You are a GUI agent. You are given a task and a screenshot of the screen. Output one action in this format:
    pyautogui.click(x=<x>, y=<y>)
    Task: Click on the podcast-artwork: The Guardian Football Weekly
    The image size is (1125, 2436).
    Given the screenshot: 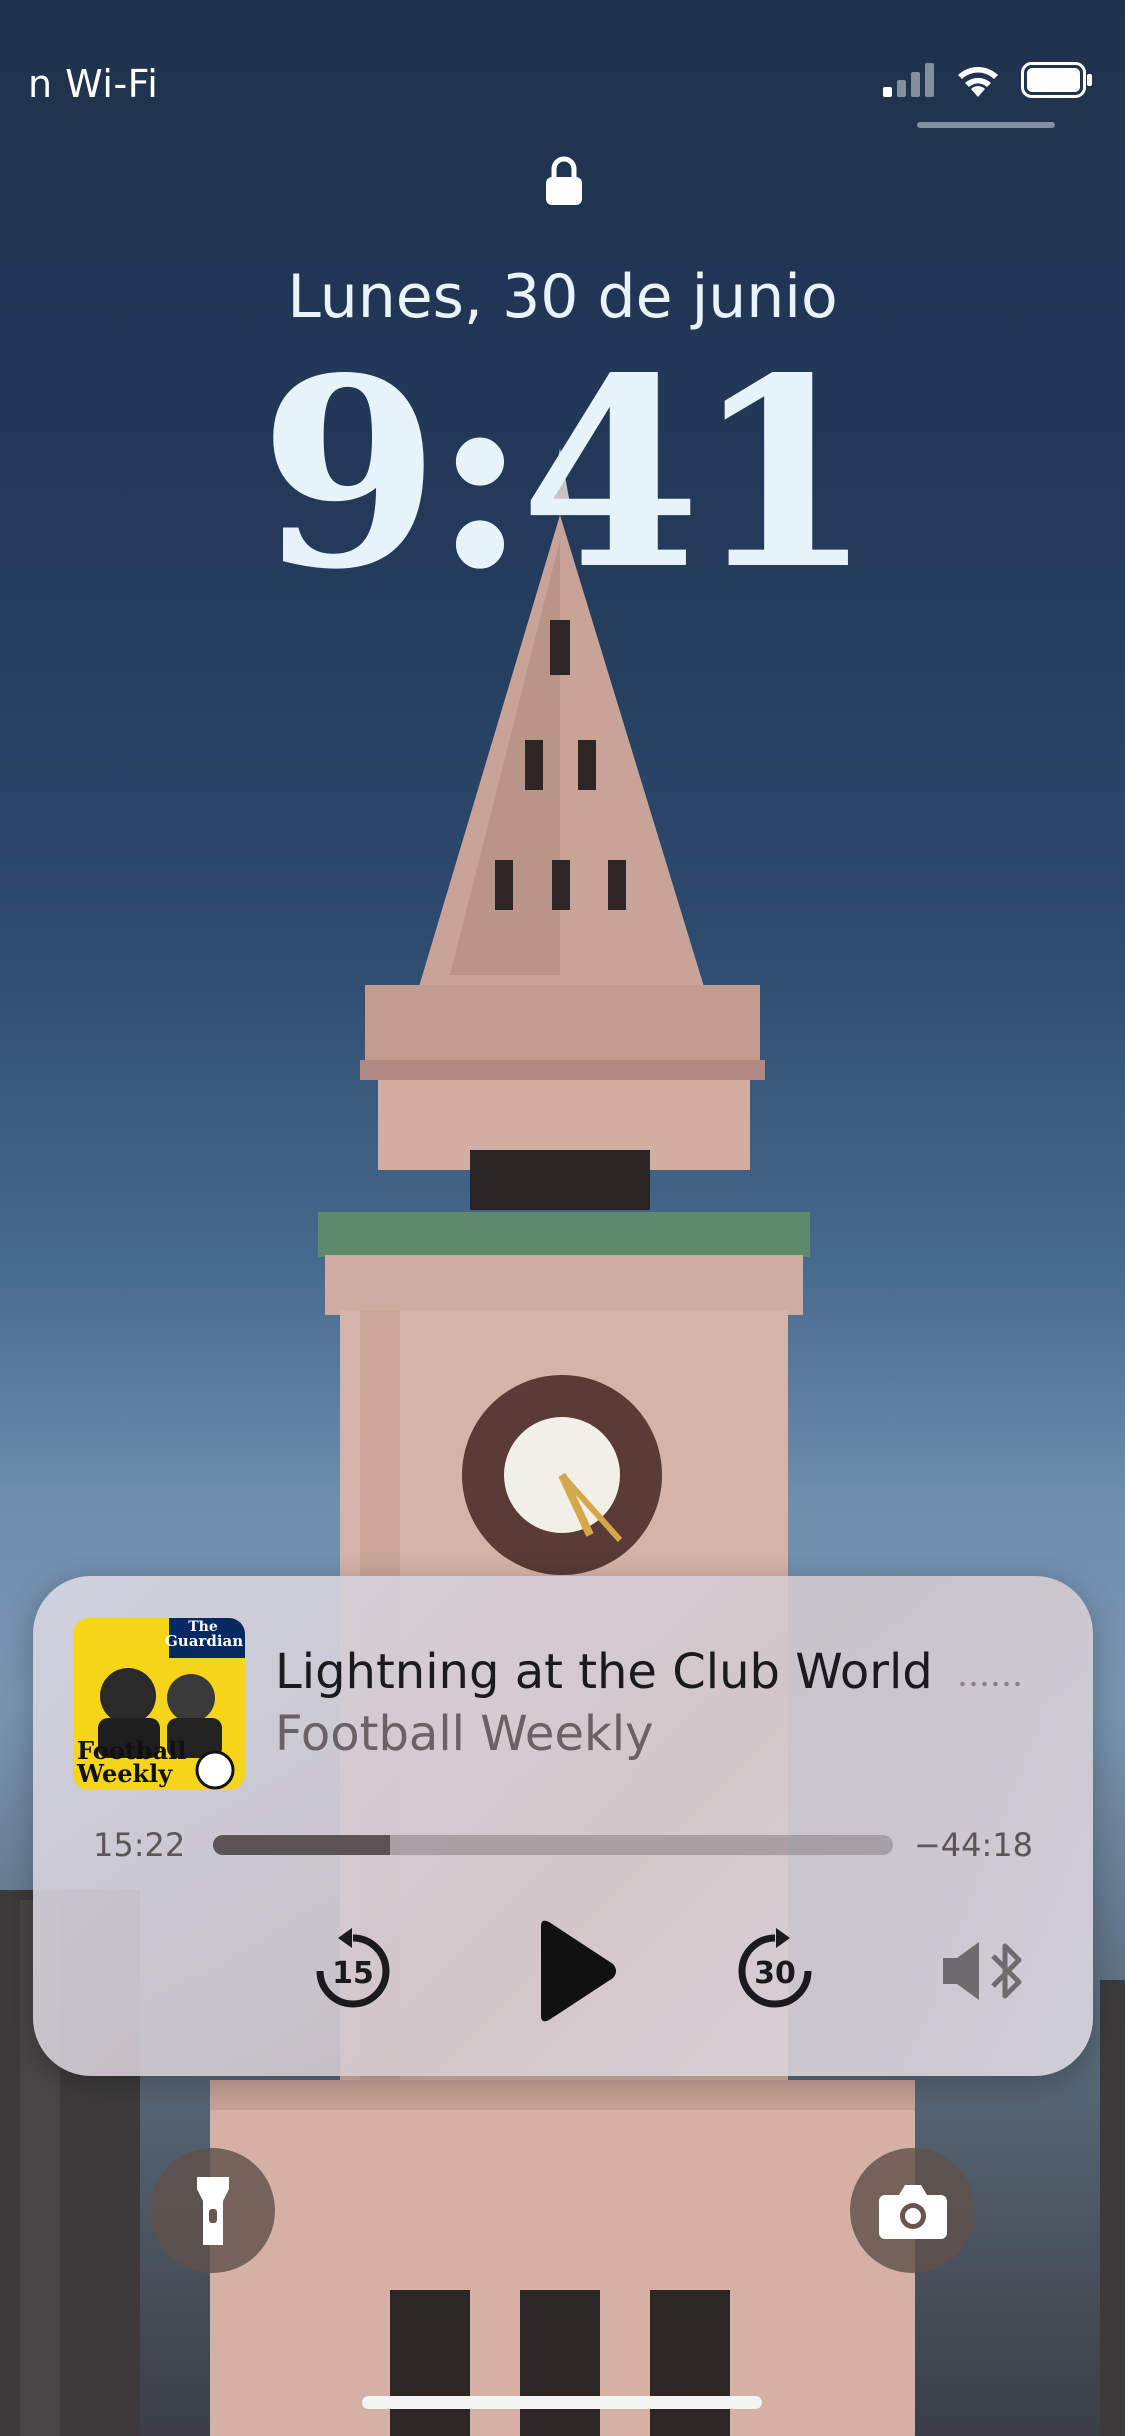 What is the action you would take?
    pyautogui.click(x=159, y=1704)
    